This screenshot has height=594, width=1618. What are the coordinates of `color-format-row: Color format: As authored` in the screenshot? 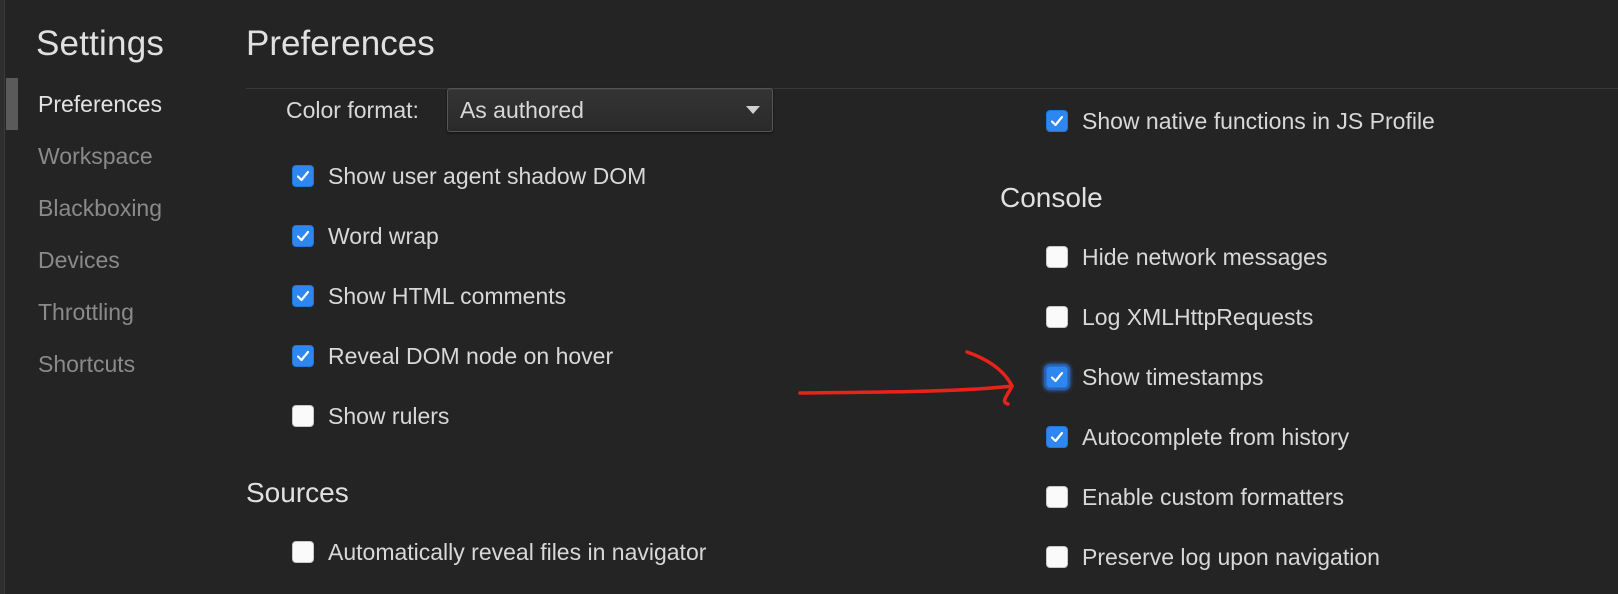 It's located at (529, 110).